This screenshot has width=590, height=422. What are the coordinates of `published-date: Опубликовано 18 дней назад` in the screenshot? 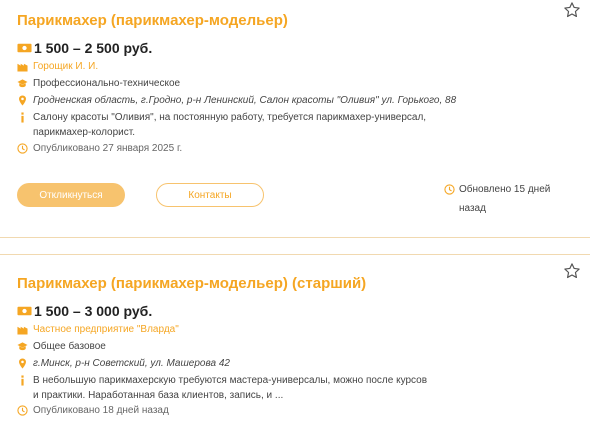 It's located at (101, 410).